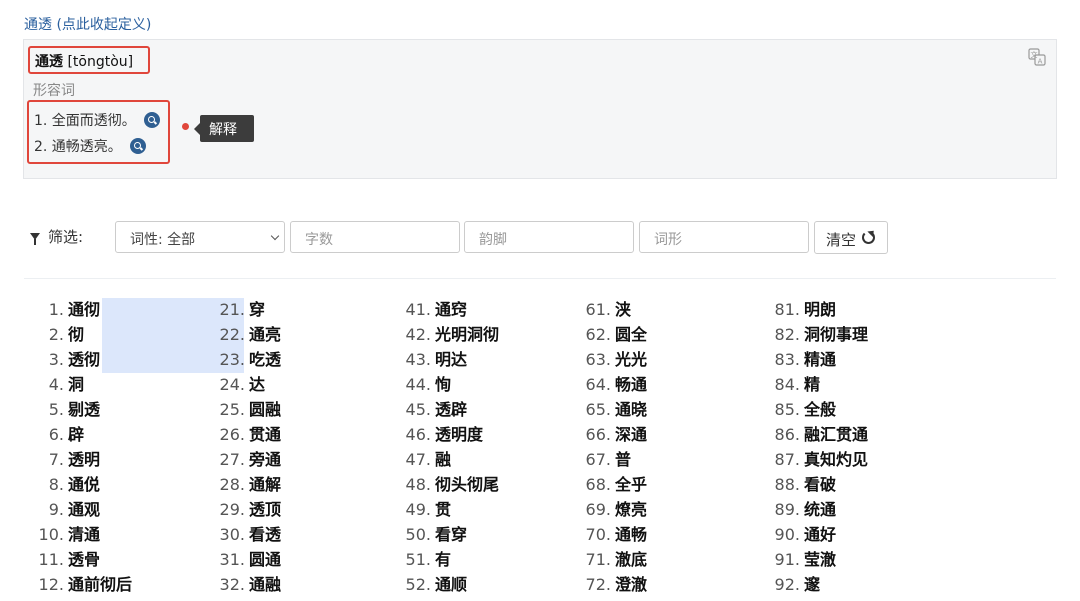 The height and width of the screenshot is (601, 1080). Describe the element at coordinates (724, 237) in the screenshot. I see `word-form-input: 词形` at that location.